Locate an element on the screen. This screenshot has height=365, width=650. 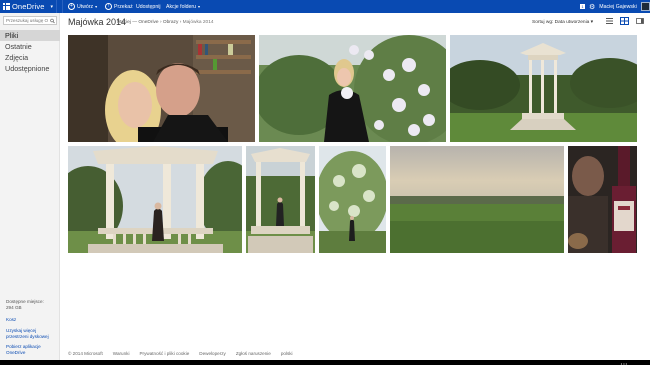
upload-button: ↑ Przekaż is located at coordinates (119, 6).